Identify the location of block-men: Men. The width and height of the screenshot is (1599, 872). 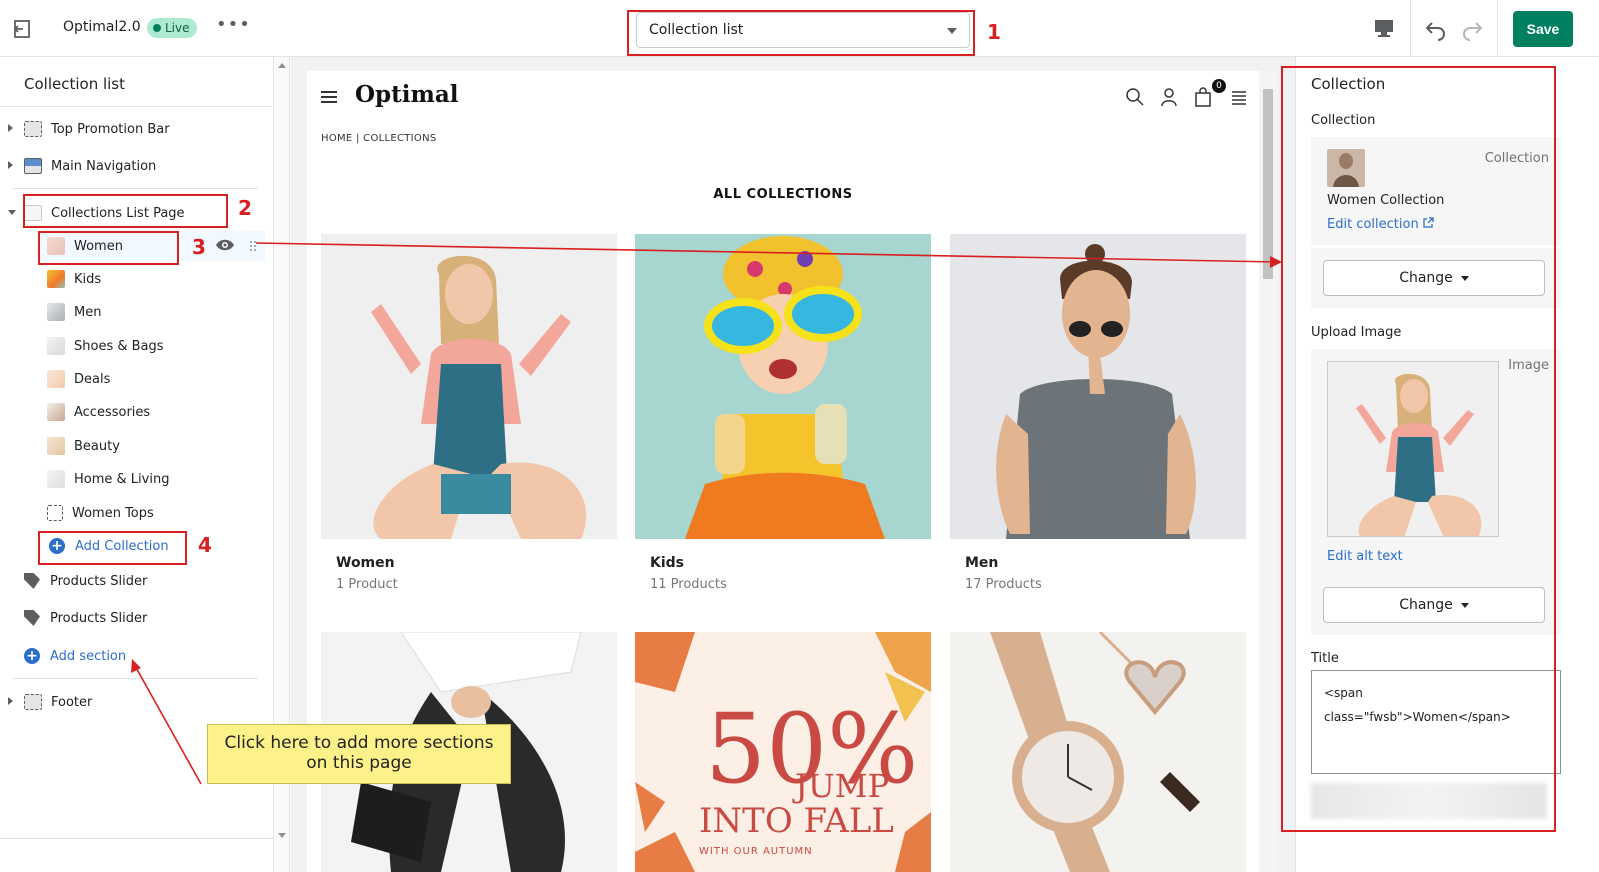
(74, 312).